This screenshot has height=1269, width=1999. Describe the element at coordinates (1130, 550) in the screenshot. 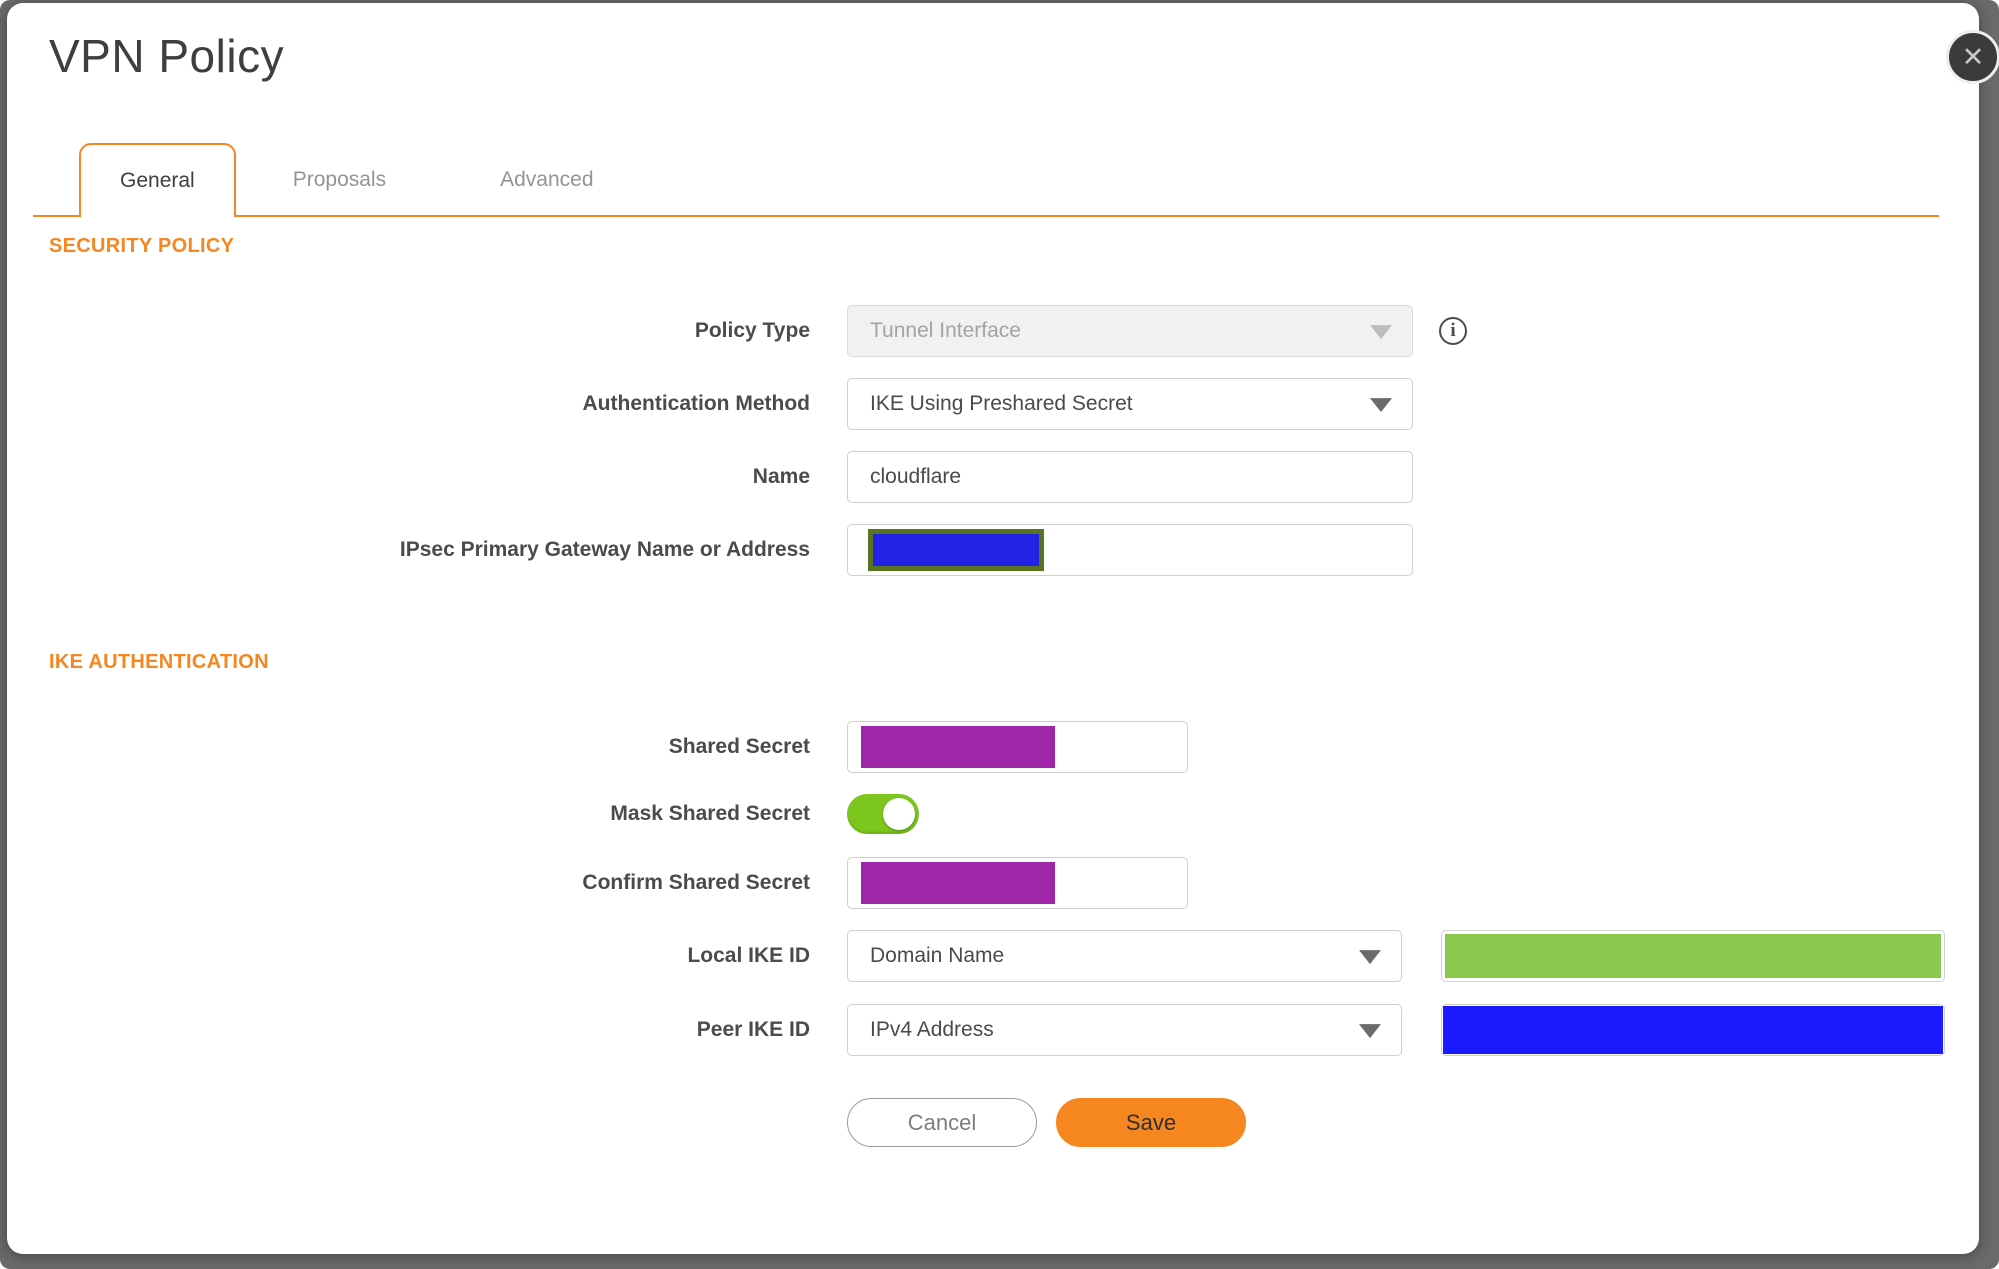

I see `gateway-input` at that location.